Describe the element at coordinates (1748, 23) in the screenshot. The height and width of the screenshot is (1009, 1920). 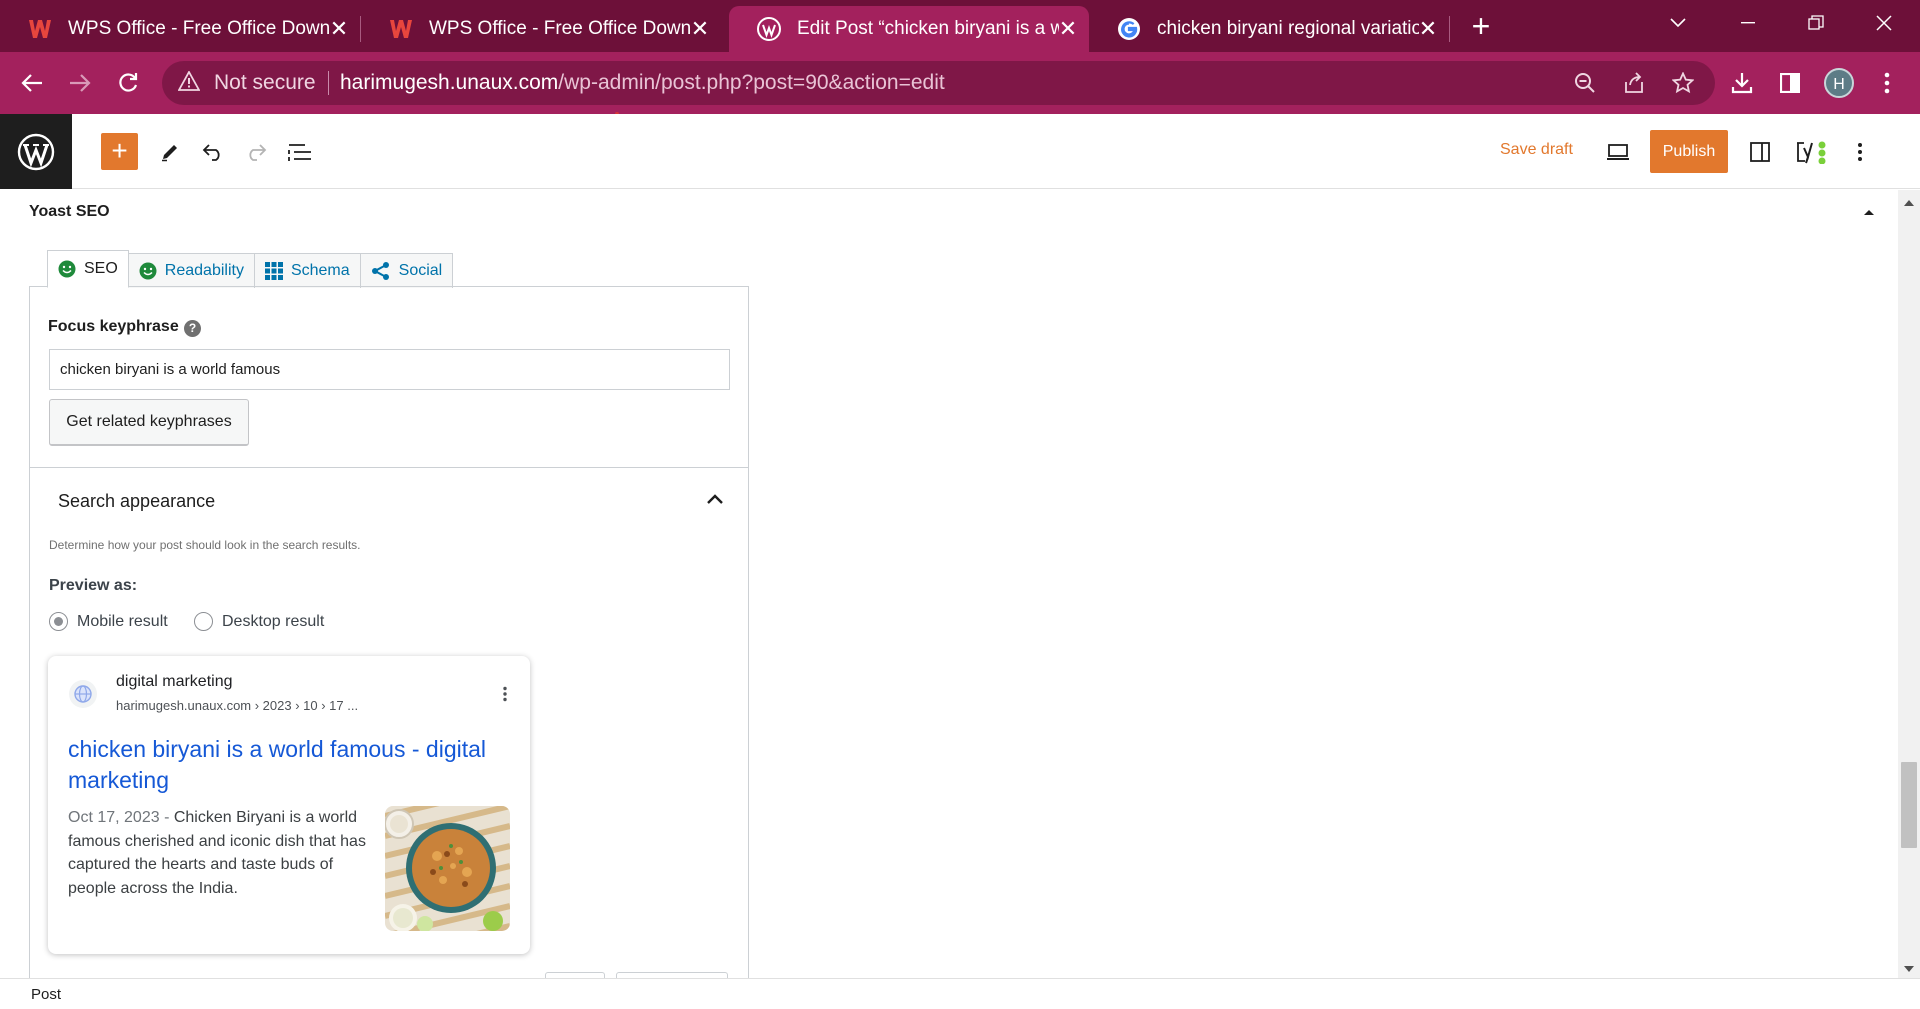
I see `minimize-icon` at that location.